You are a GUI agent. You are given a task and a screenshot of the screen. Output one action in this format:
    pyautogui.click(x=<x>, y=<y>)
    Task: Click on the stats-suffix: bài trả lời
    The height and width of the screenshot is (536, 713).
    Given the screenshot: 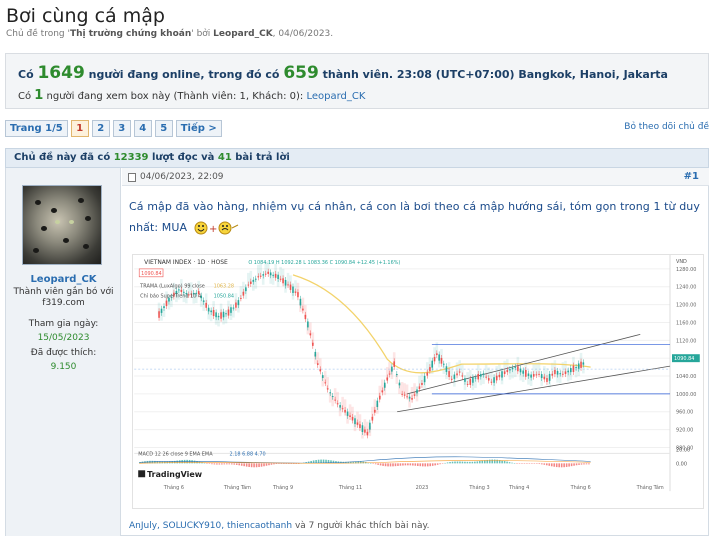 What is the action you would take?
    pyautogui.click(x=260, y=157)
    